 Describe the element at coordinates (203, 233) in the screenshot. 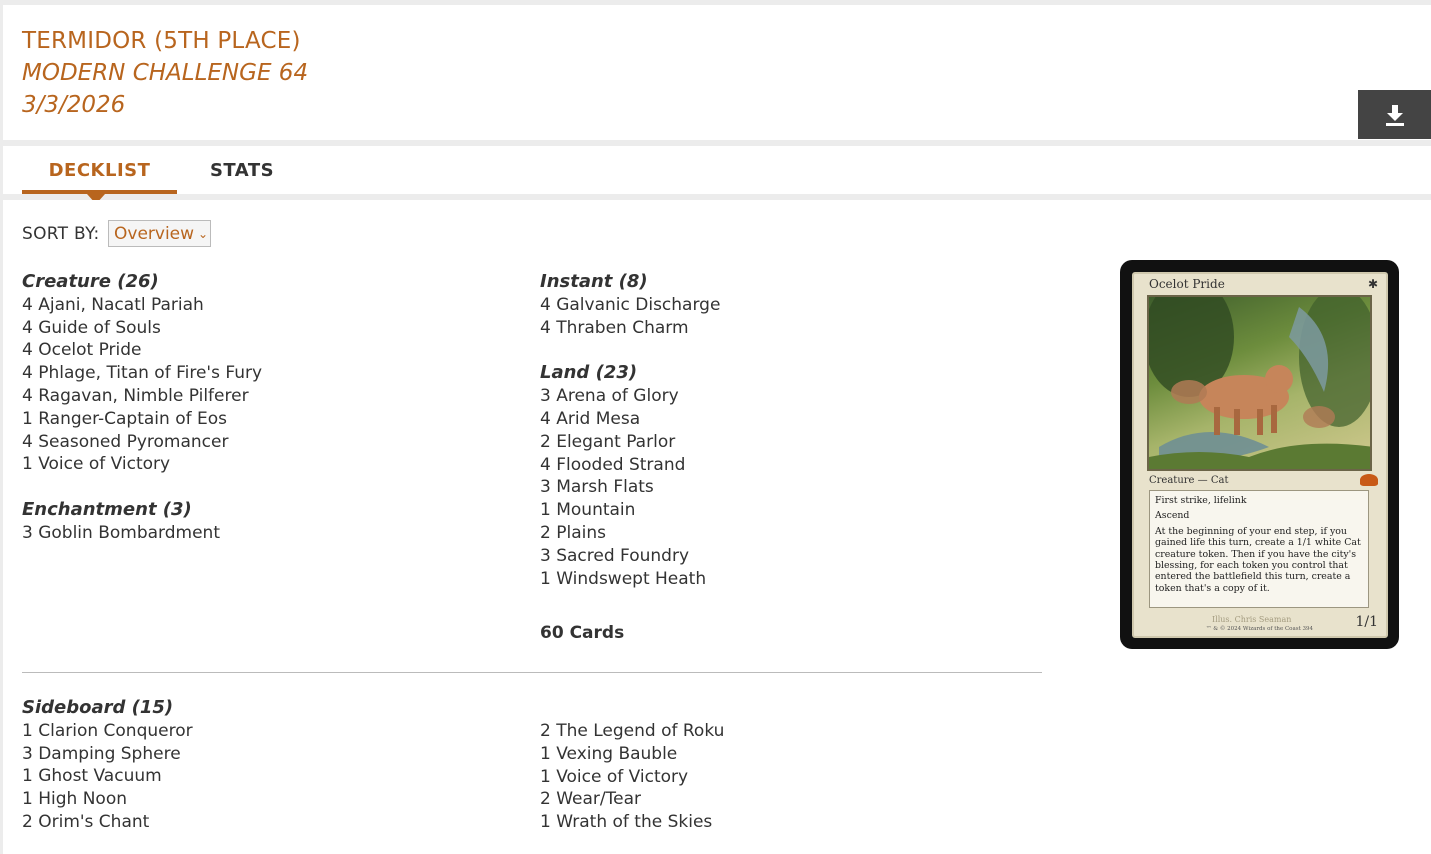

I see `chevron-down-icon: ⌄` at that location.